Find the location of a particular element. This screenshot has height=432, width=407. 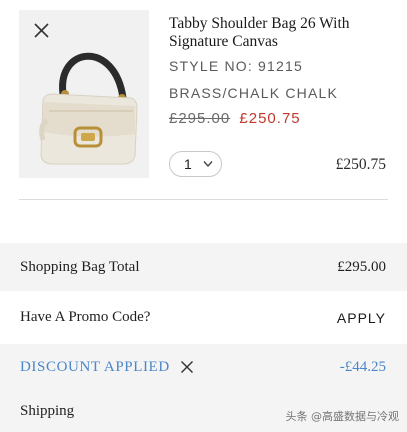

product-image is located at coordinates (84, 94).